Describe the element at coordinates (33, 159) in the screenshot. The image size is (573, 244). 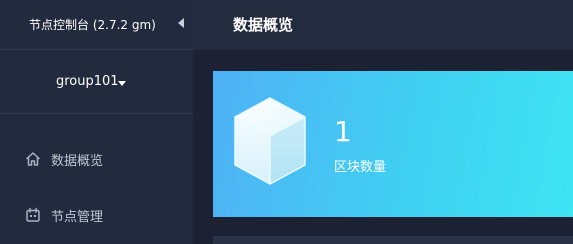
I see `home-icon` at that location.